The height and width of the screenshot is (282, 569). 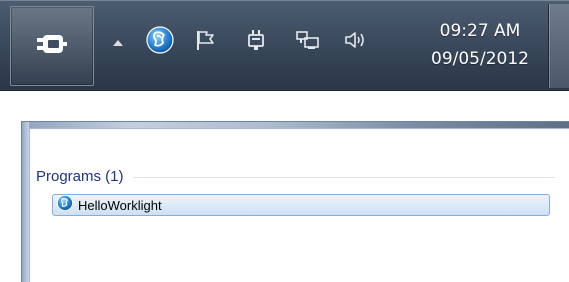 I want to click on power-status-button, so click(x=256, y=42).